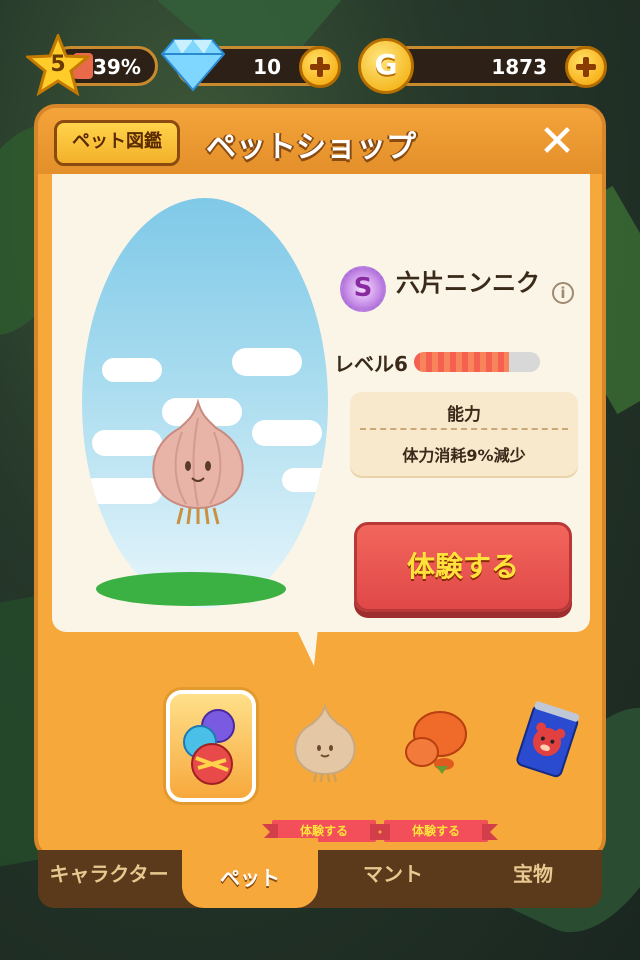 This screenshot has height=960, width=640. What do you see at coordinates (267, 67) in the screenshot?
I see `gem-count: 10` at bounding box center [267, 67].